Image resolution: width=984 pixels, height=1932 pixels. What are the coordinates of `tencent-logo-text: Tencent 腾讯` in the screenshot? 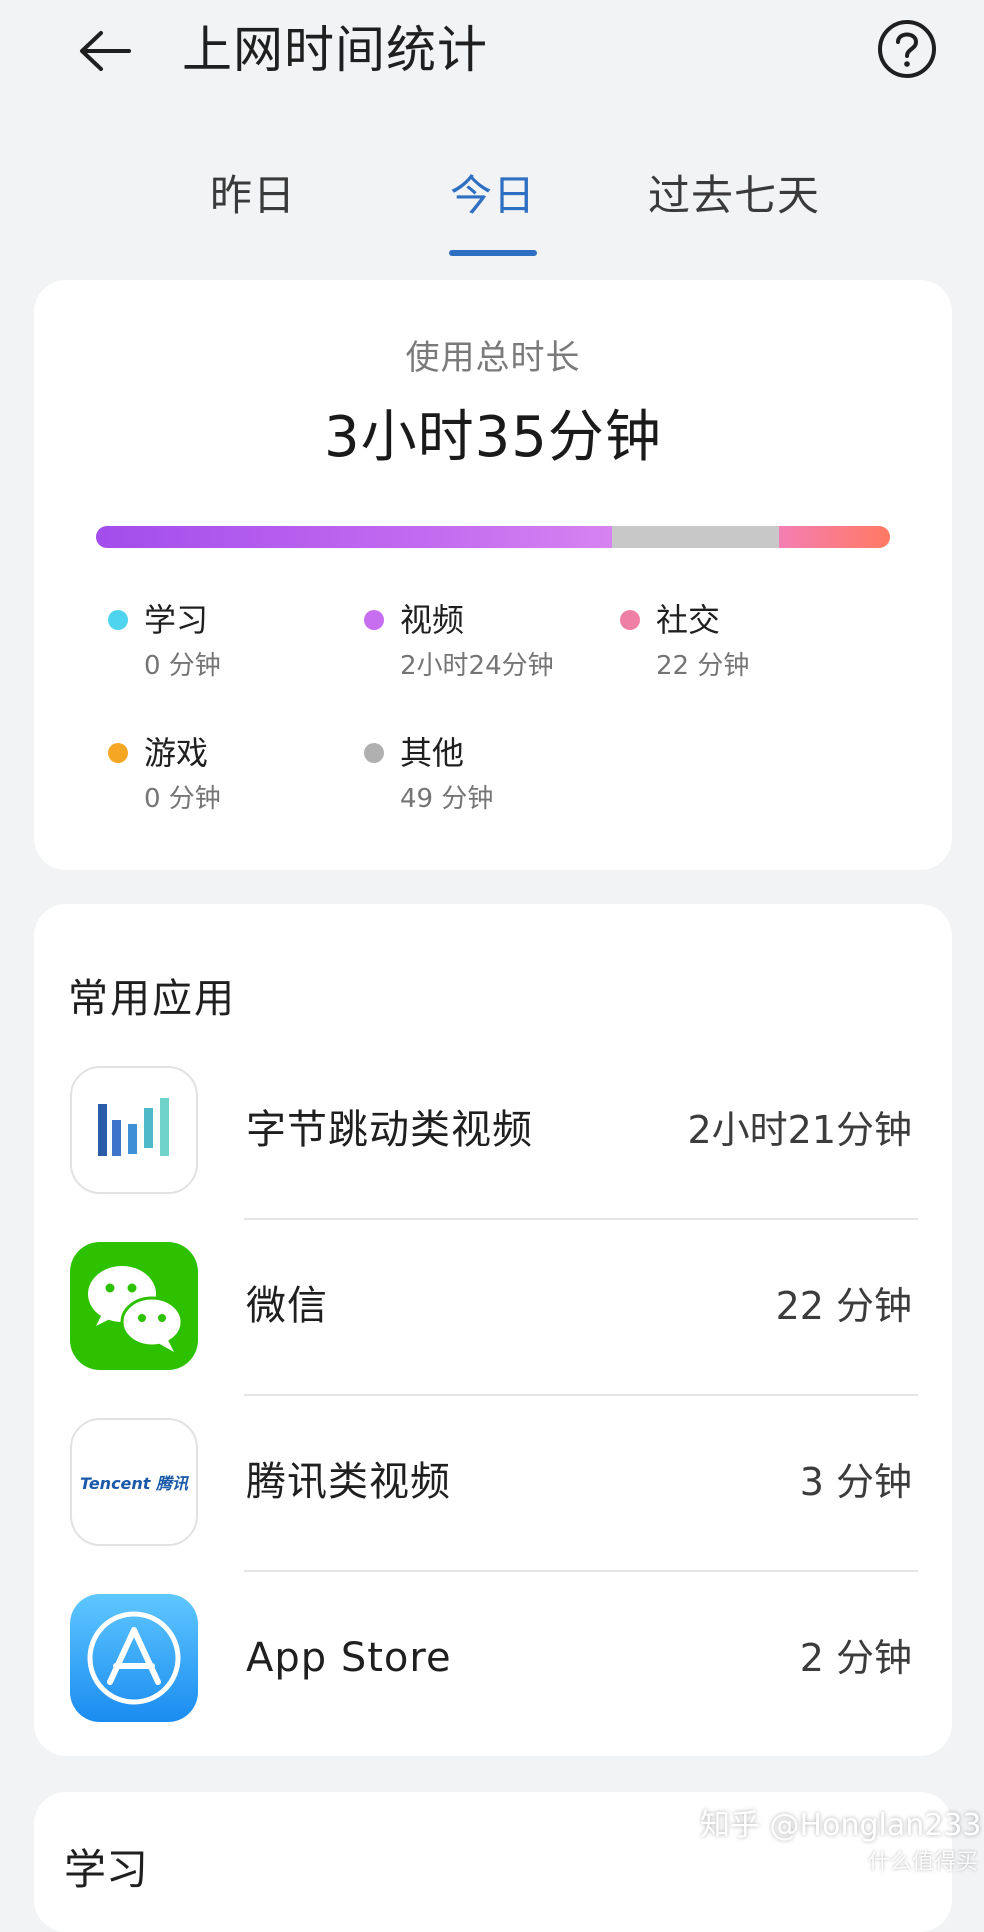 It's located at (134, 1483).